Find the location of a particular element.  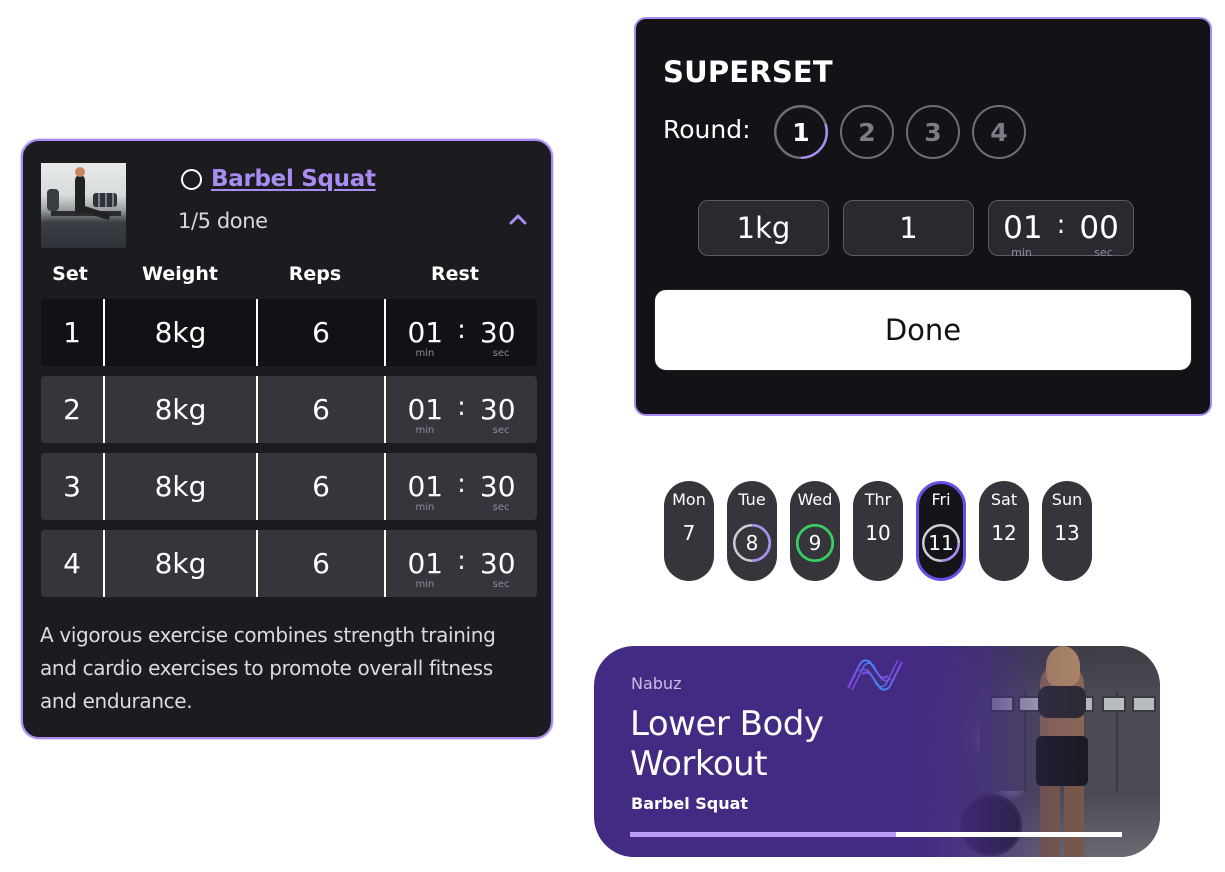

round-selector: 1 2 3 4 is located at coordinates (900, 132).